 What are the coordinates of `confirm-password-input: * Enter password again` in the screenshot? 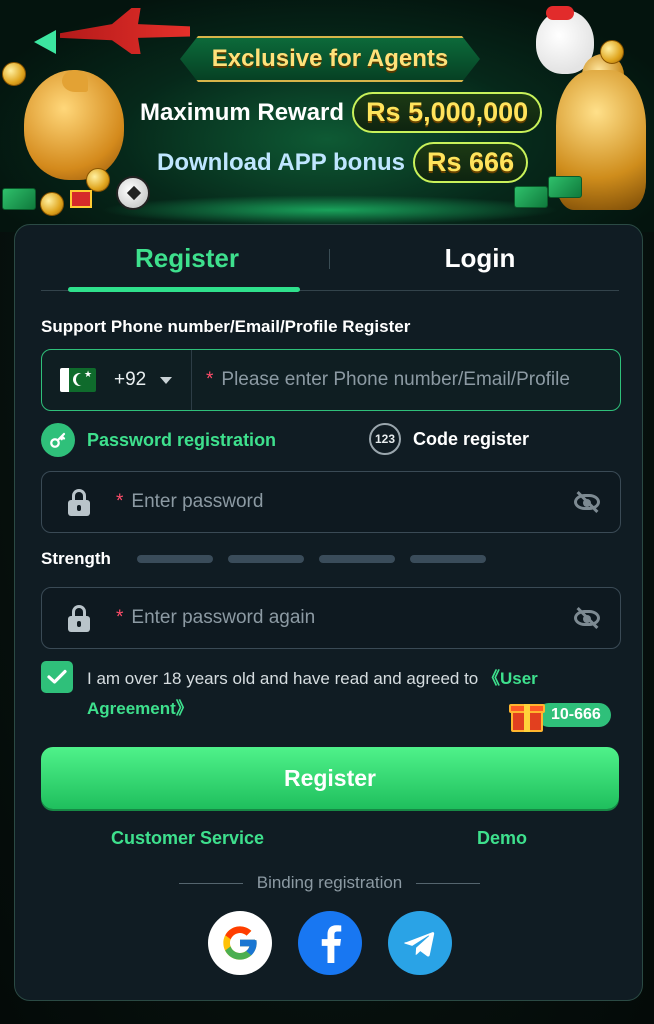 It's located at (344, 618).